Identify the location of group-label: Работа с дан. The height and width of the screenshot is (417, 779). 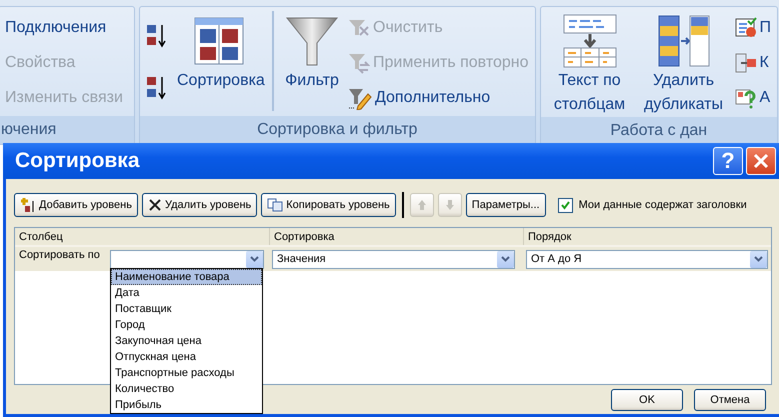
(659, 130).